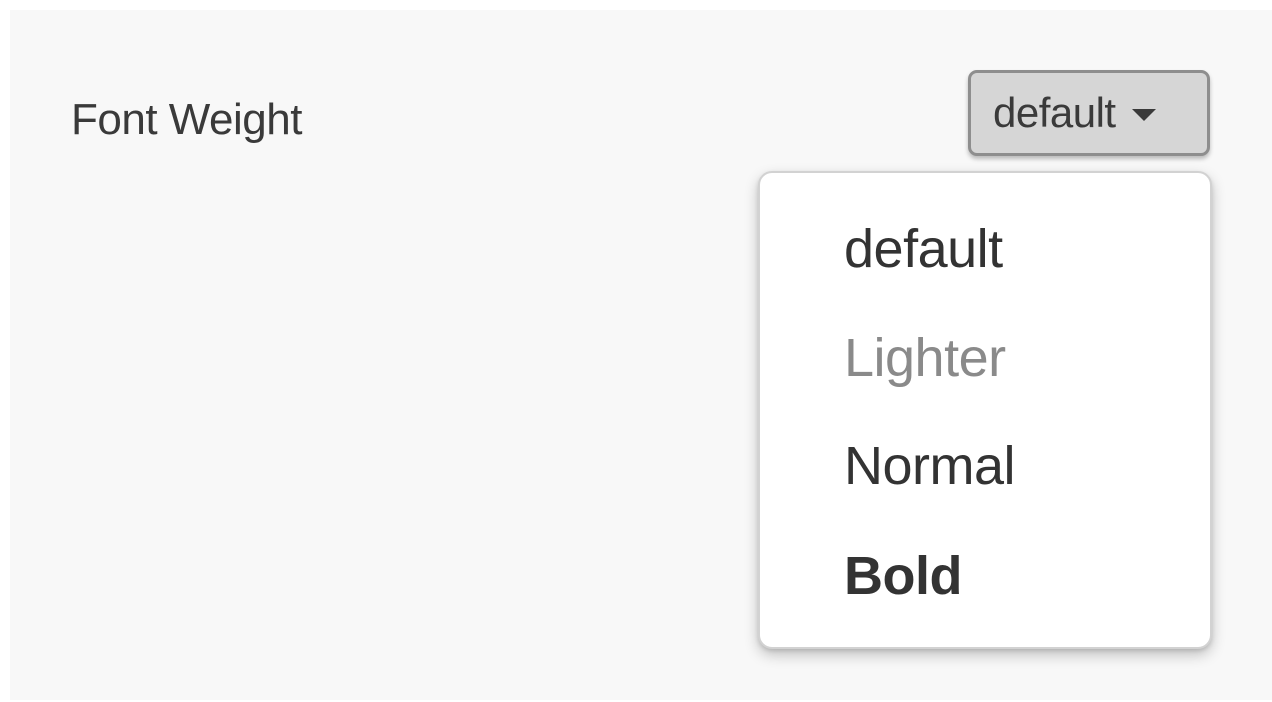 The width and height of the screenshot is (1272, 702). I want to click on option-lighter: Lighter, so click(925, 358).